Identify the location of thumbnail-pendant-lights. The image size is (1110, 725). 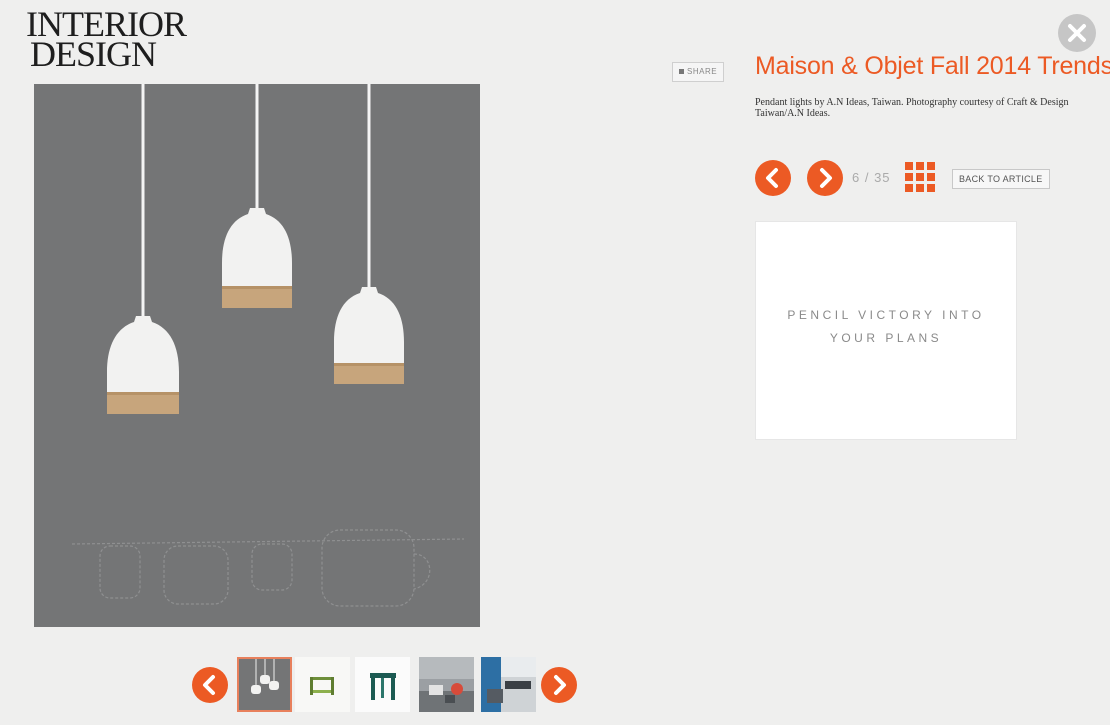
(264, 684).